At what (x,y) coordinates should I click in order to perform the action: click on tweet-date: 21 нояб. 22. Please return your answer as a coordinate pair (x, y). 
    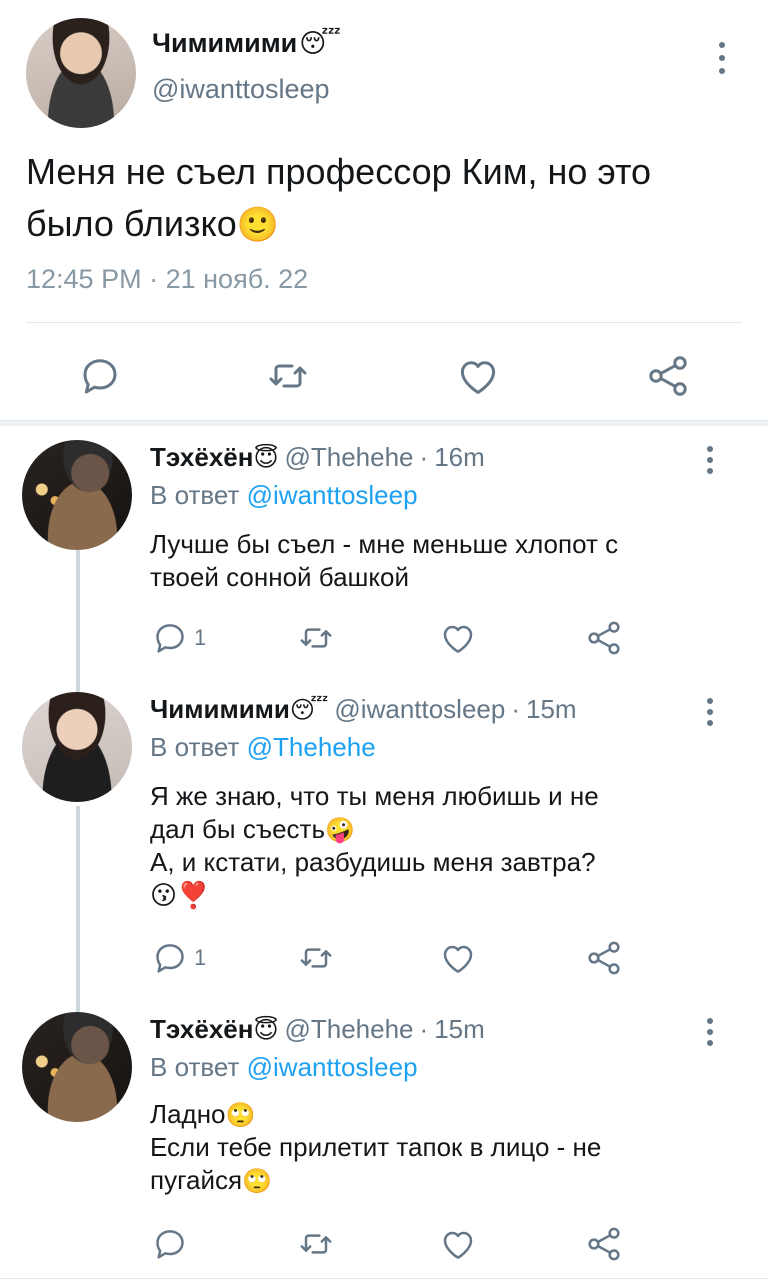
    Looking at the image, I should click on (237, 279).